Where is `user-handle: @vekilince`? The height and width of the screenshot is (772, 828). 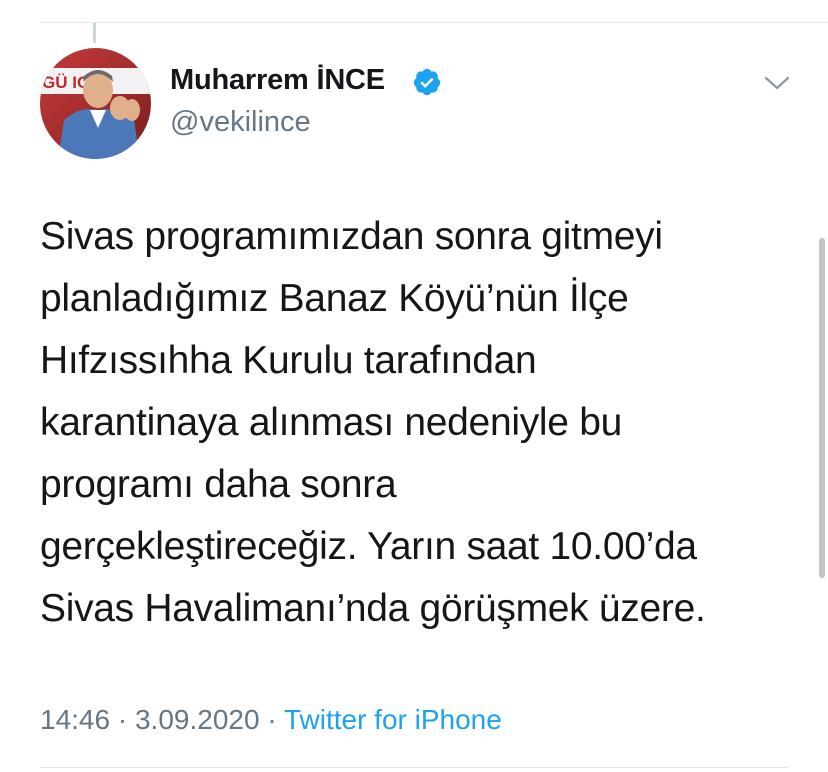 user-handle: @vekilince is located at coordinates (240, 122).